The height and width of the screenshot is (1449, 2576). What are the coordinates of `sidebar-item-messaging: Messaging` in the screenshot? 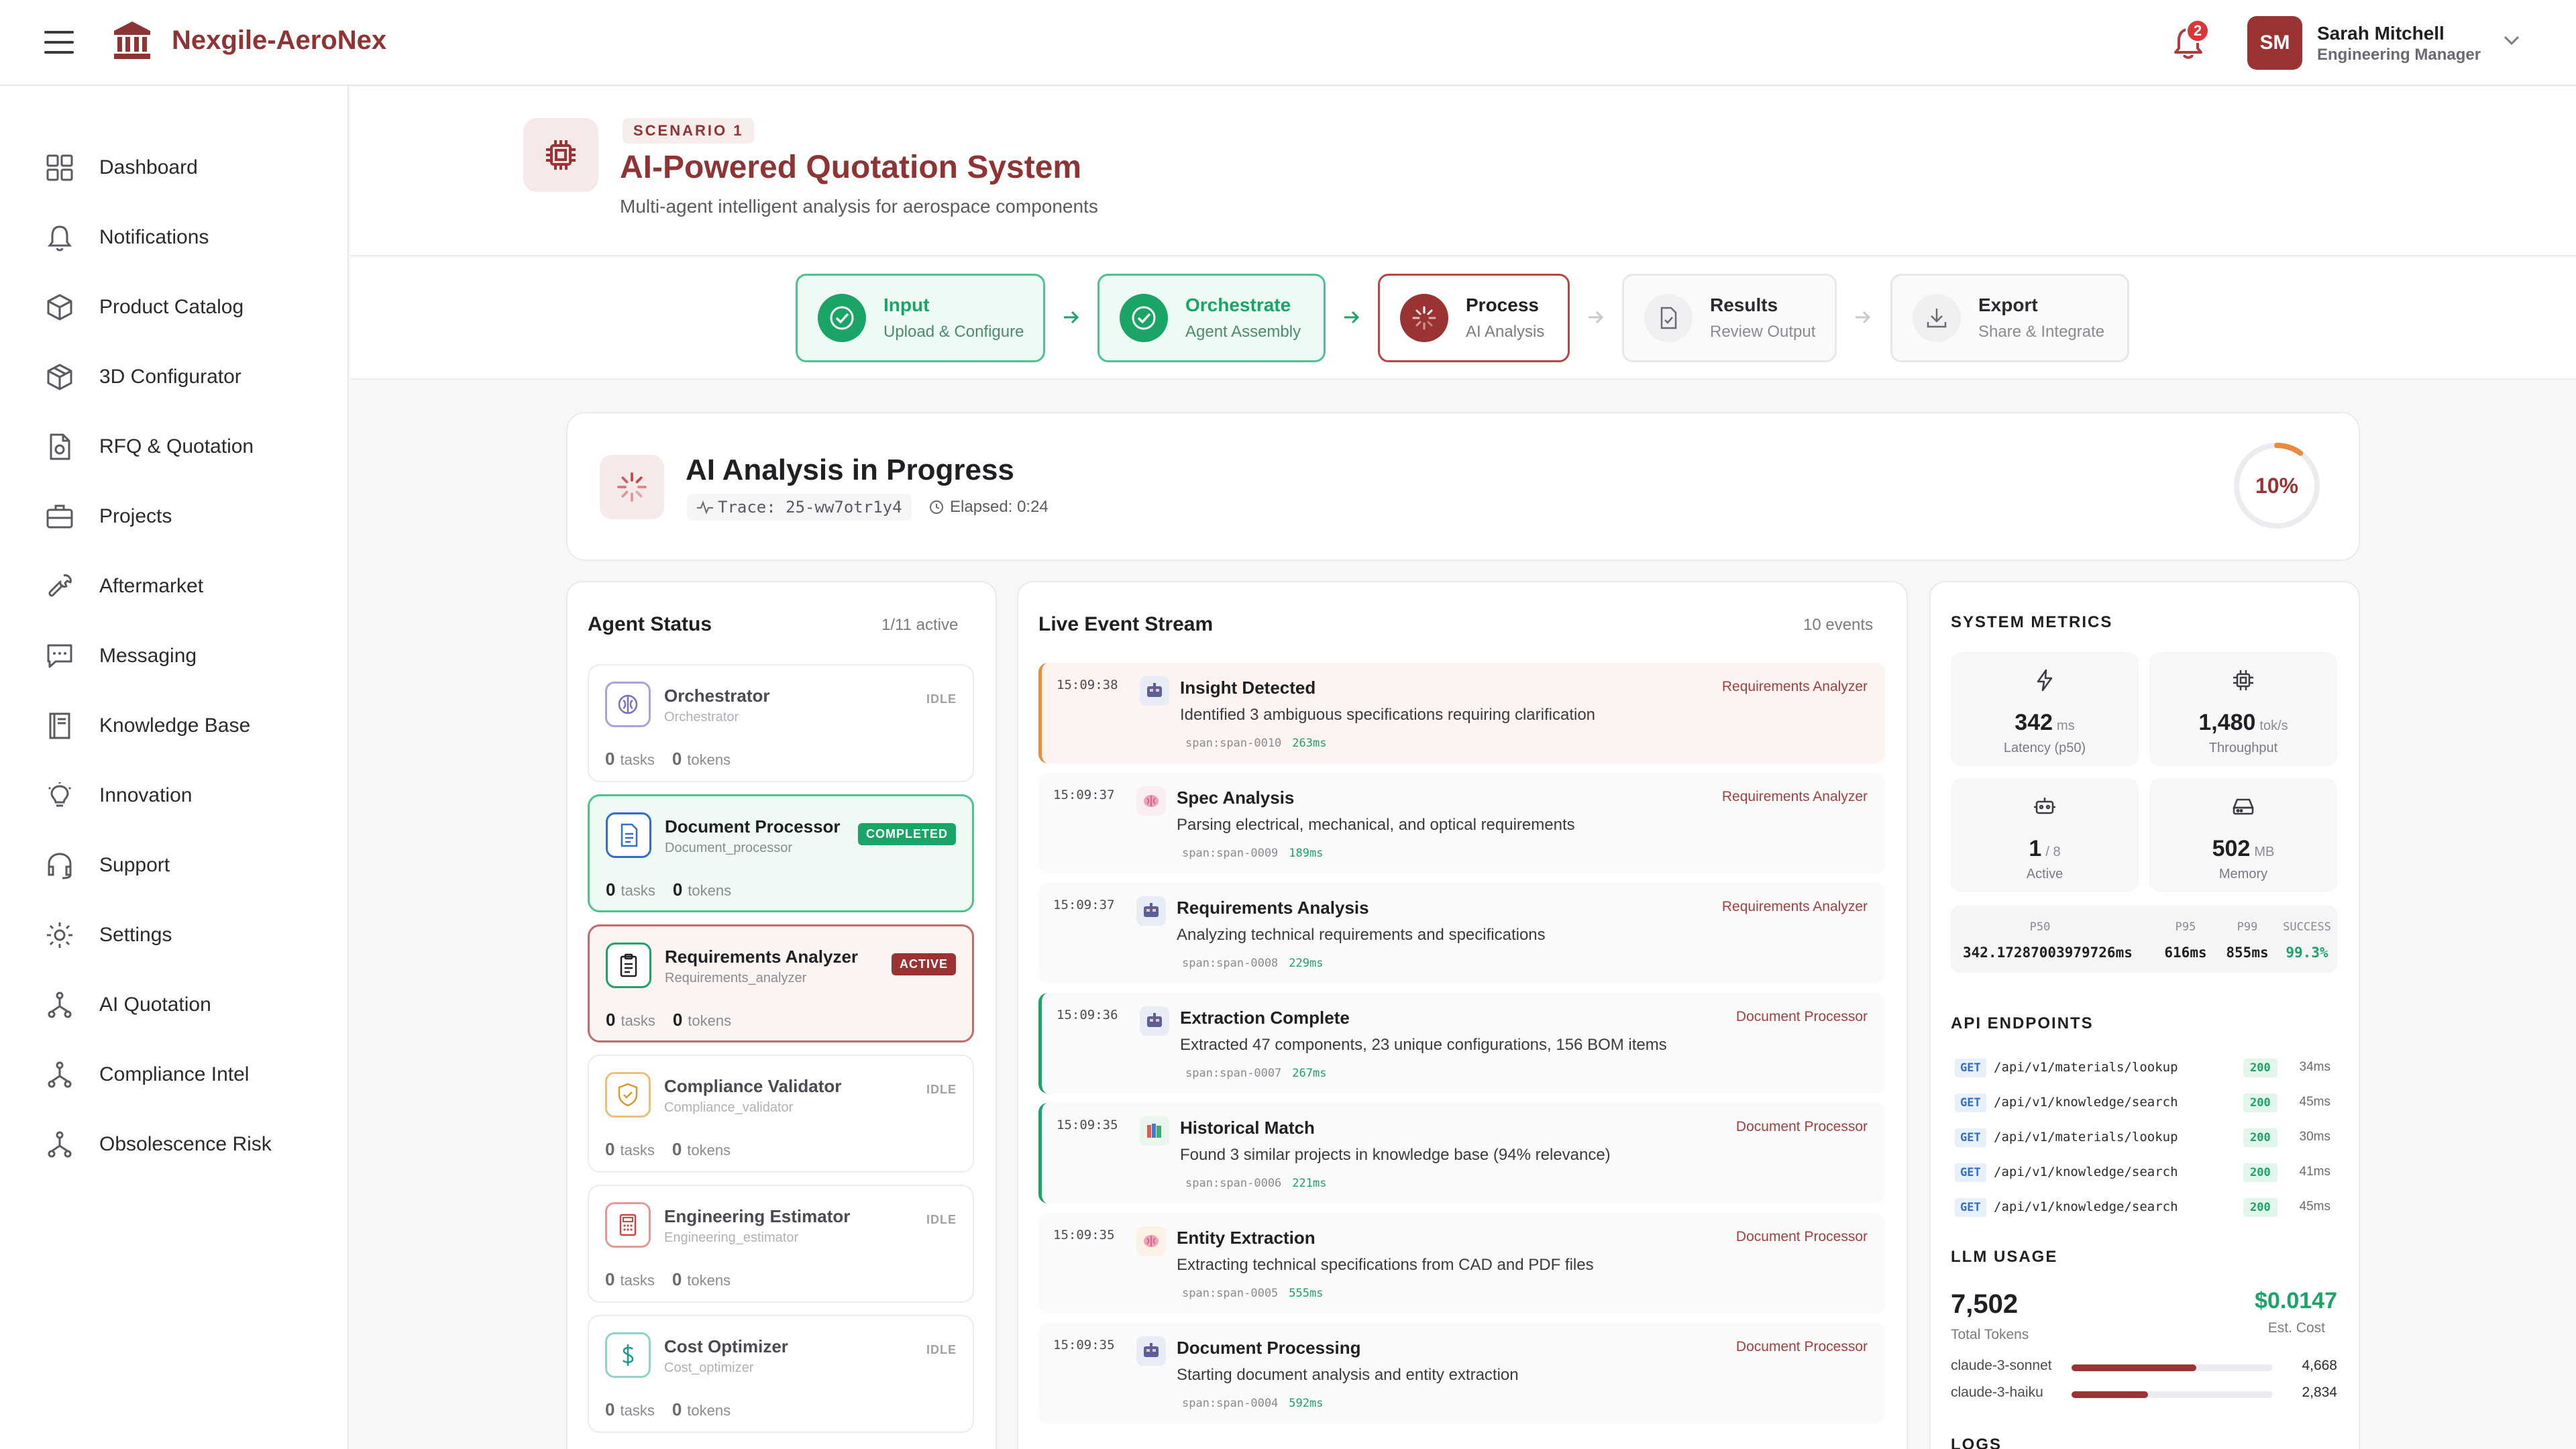 It's located at (174, 656).